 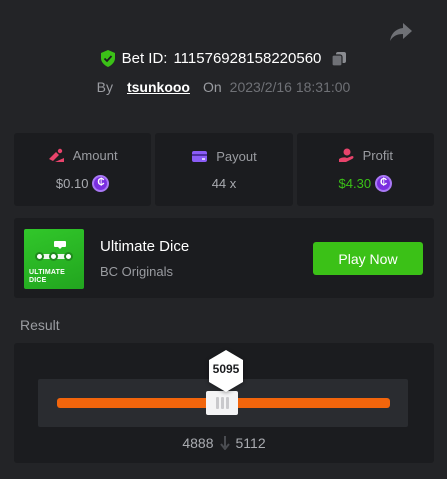 What do you see at coordinates (144, 58) in the screenshot?
I see `bet-id-label: Bet ID:` at bounding box center [144, 58].